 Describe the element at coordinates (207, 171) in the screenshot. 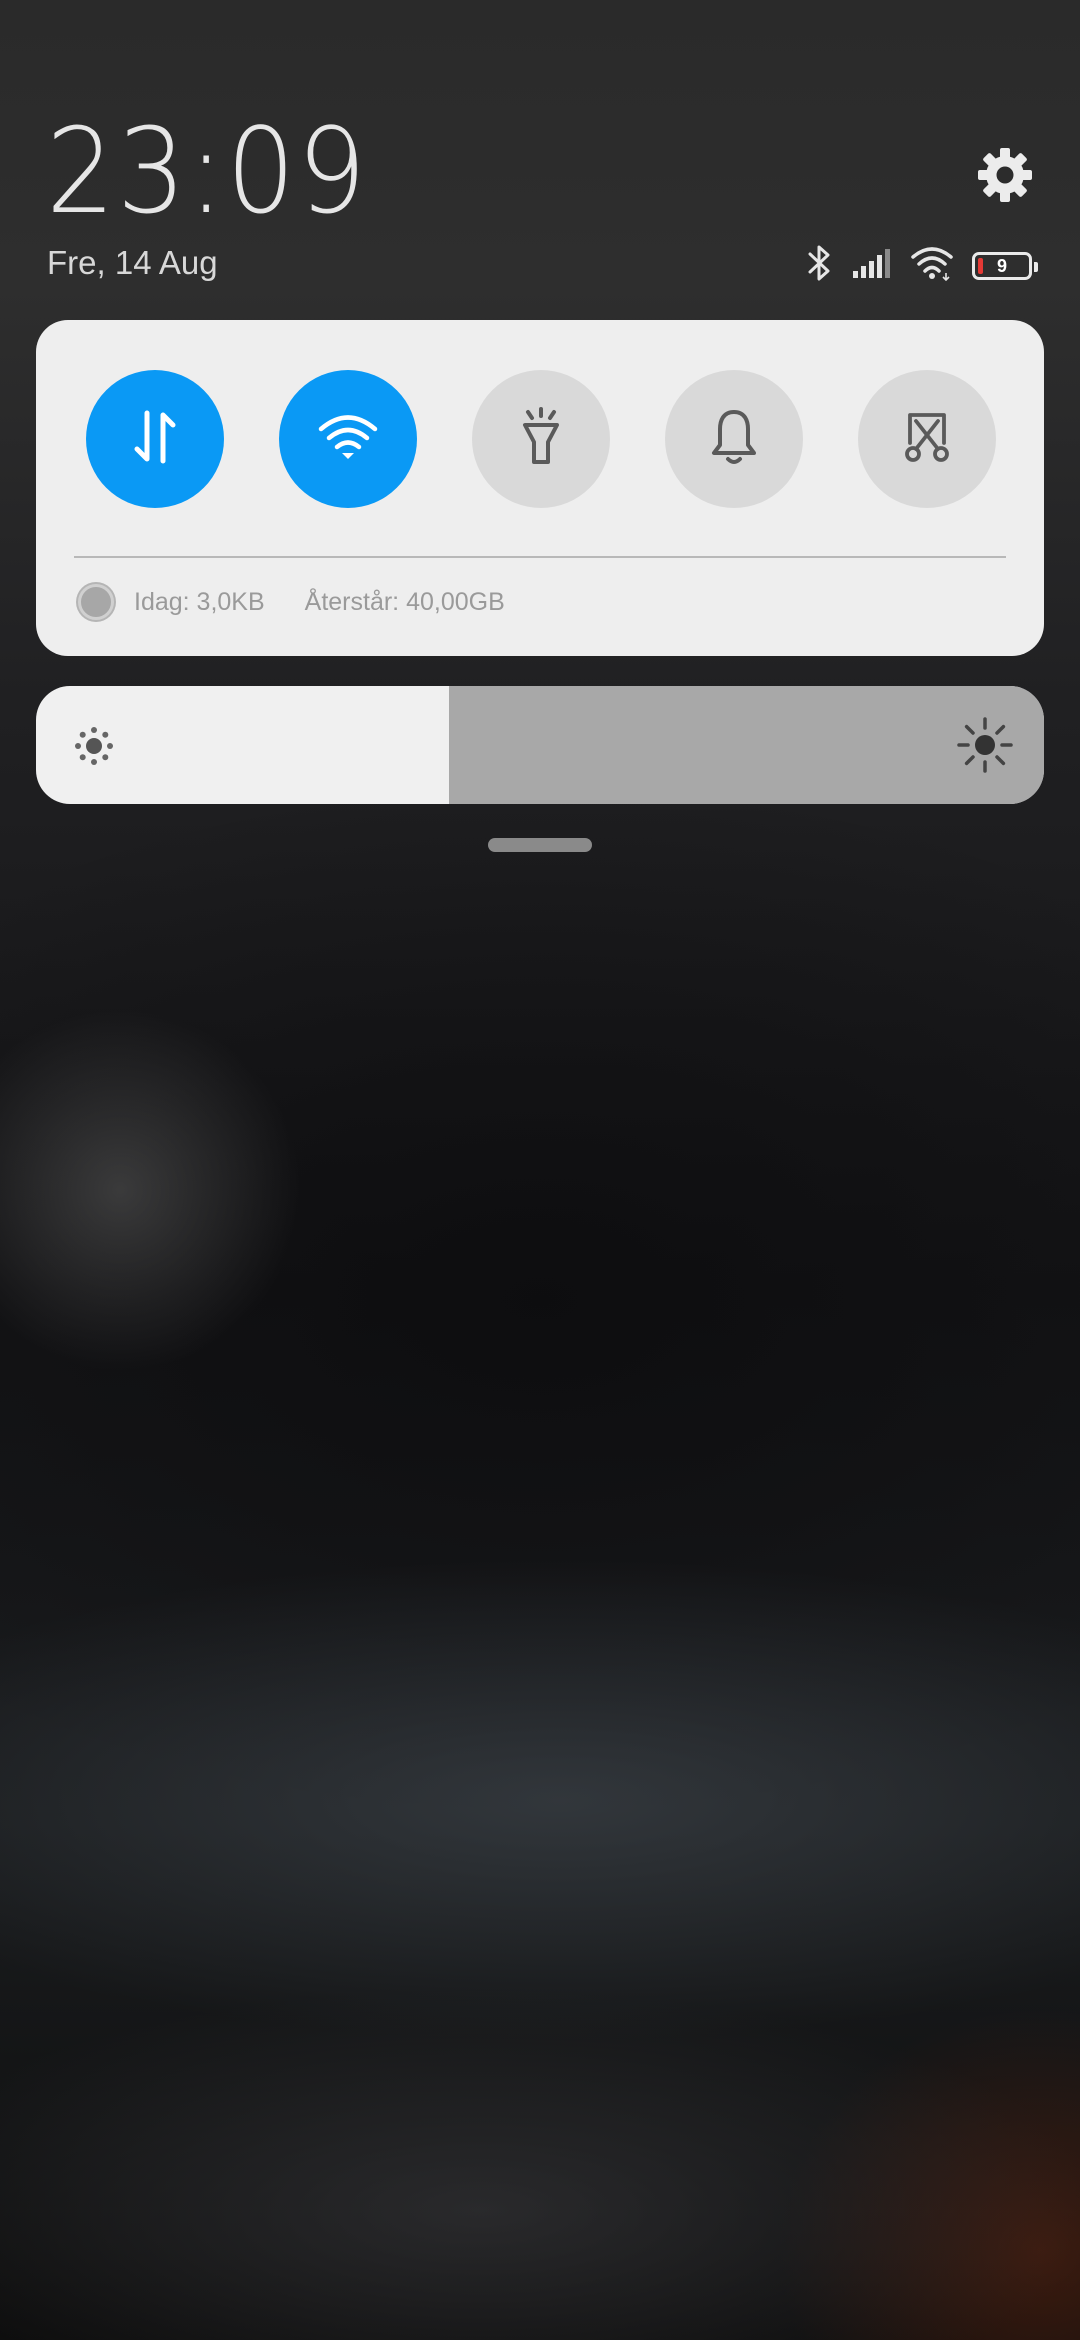

I see `clock-time: 23:09` at that location.